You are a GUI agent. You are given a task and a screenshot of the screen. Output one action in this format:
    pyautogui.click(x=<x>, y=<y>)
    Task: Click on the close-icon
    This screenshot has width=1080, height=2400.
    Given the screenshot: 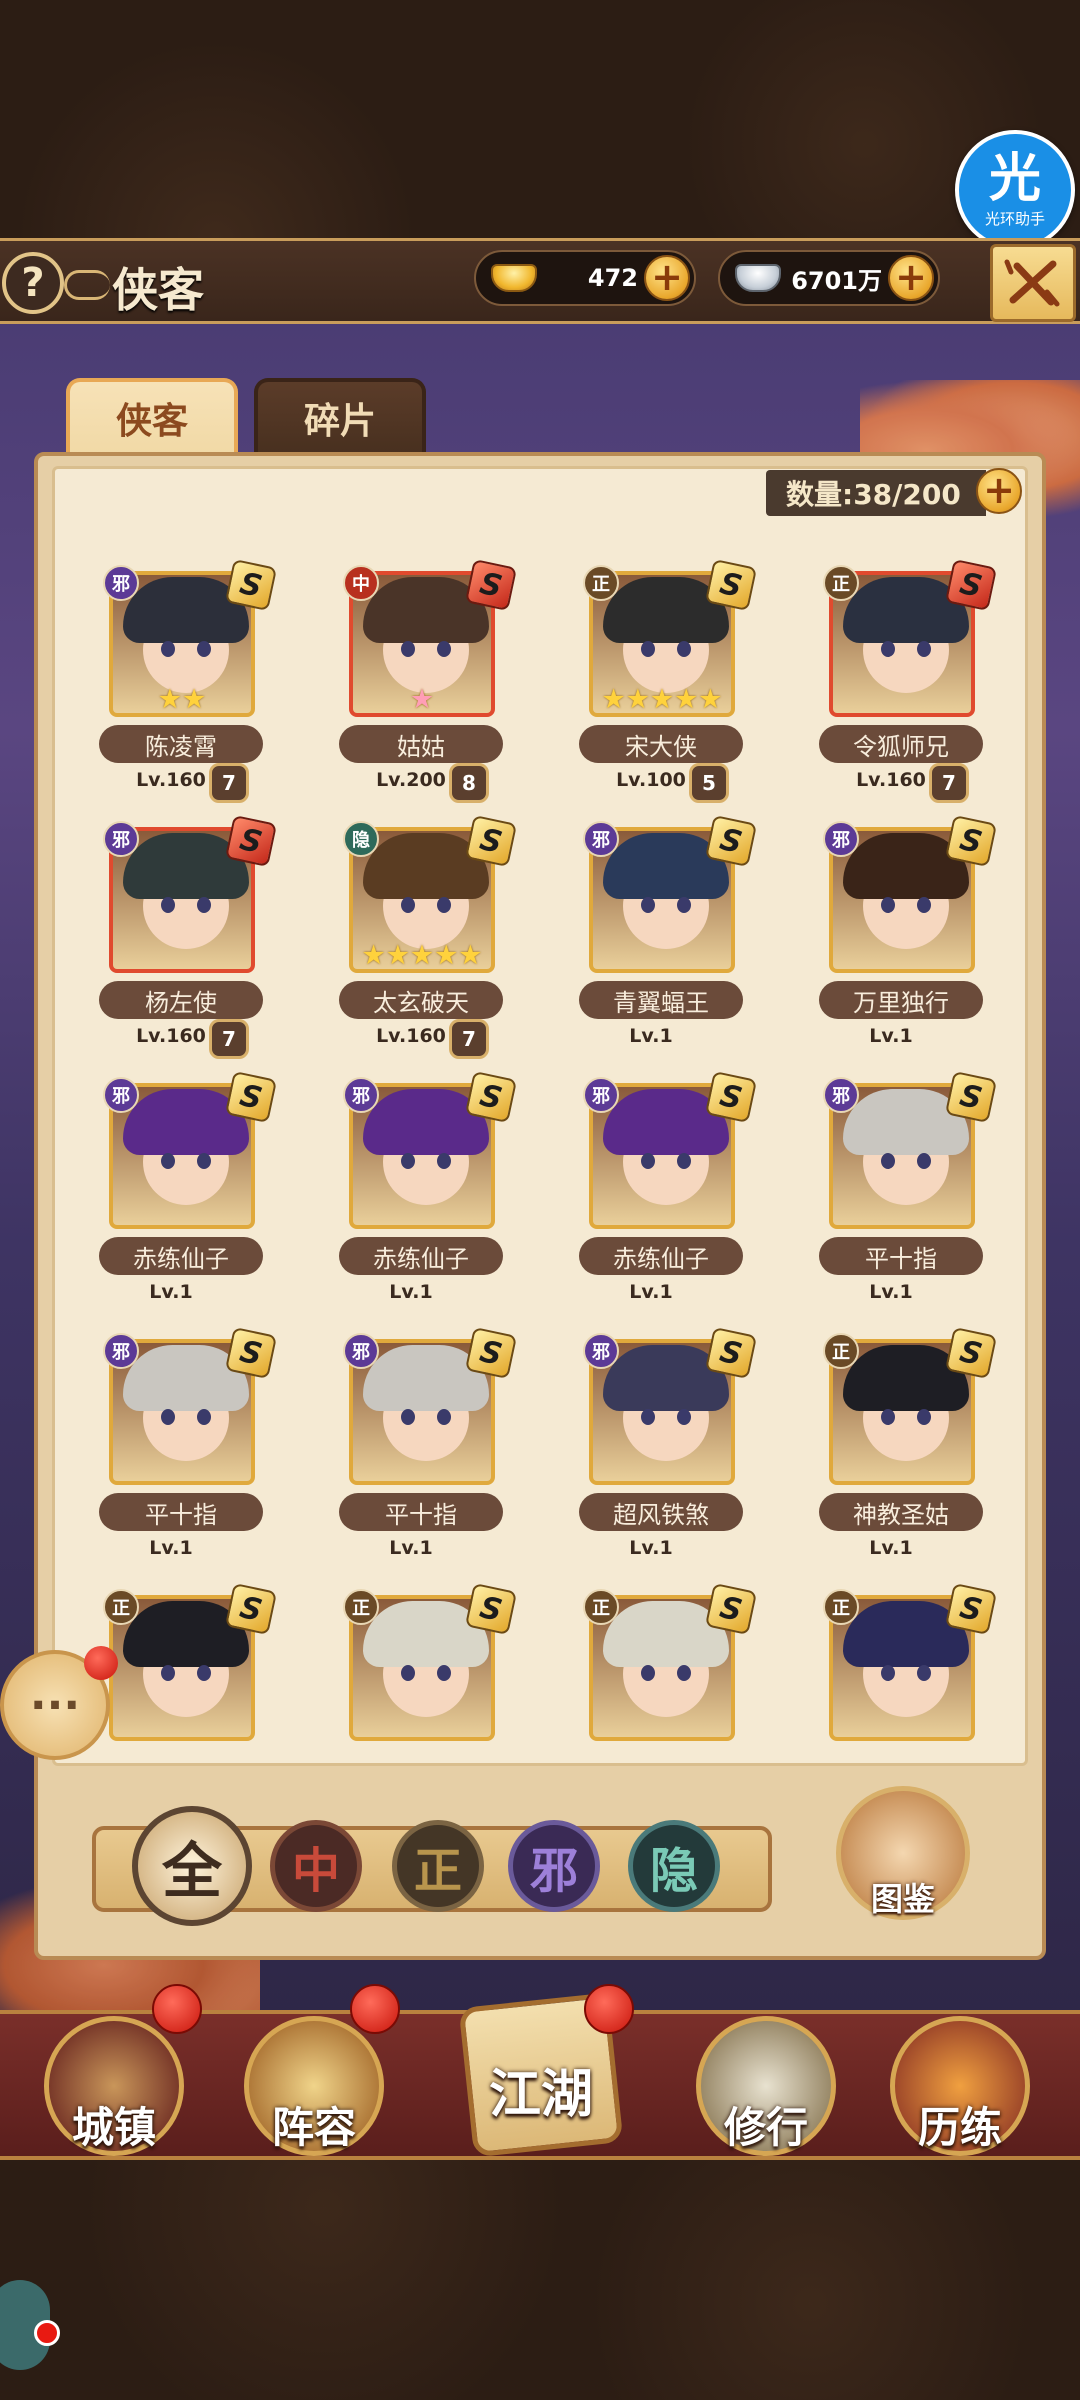 What is the action you would take?
    pyautogui.click(x=1032, y=283)
    